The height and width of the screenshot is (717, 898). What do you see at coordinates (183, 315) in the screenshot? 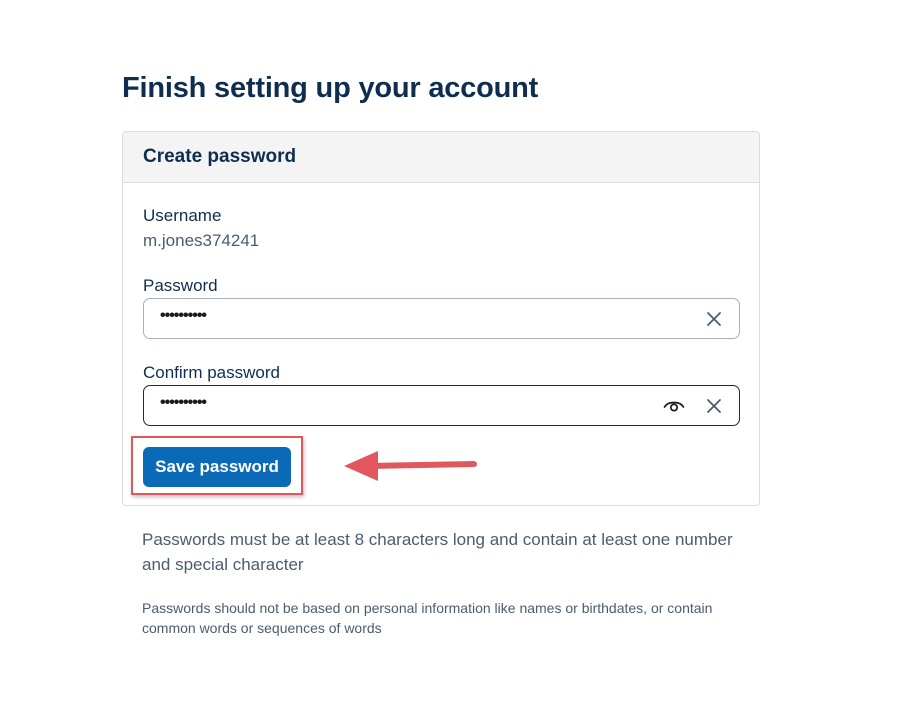
I see `password-value: ••••••••••` at bounding box center [183, 315].